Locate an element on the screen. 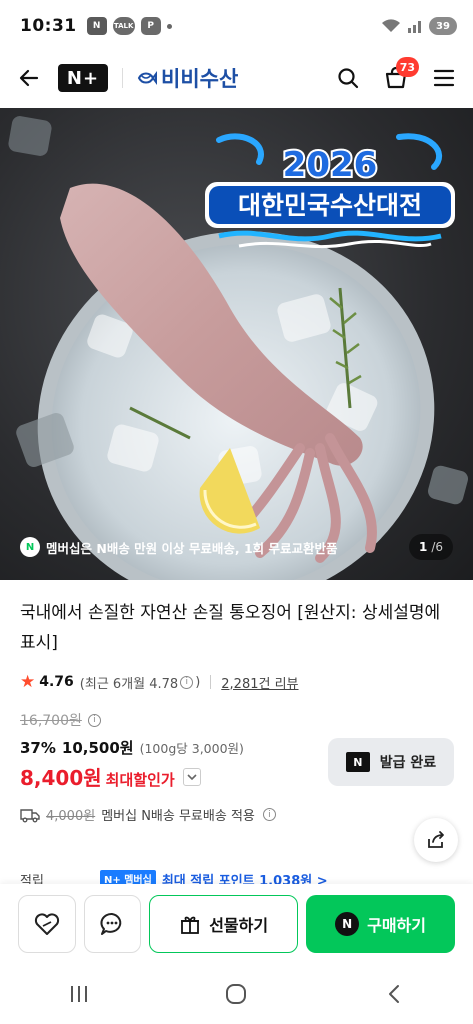 This screenshot has width=473, height=1024. system-back-button is located at coordinates (394, 994).